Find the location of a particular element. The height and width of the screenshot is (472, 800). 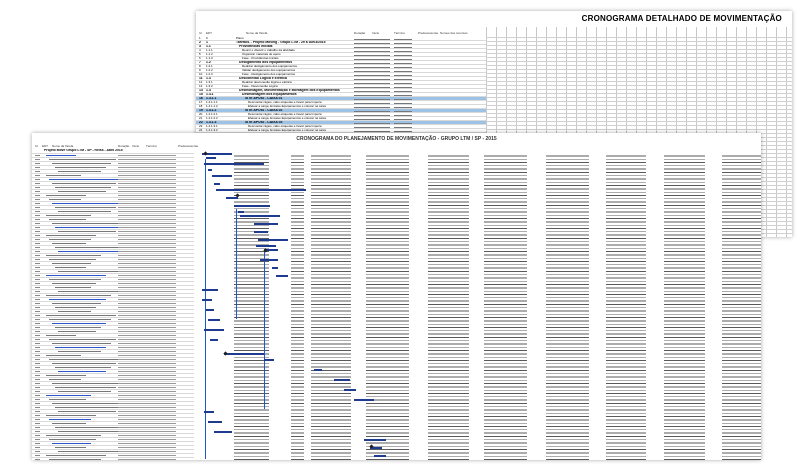

task-edt: 1.3.1 is located at coordinates (209, 82).